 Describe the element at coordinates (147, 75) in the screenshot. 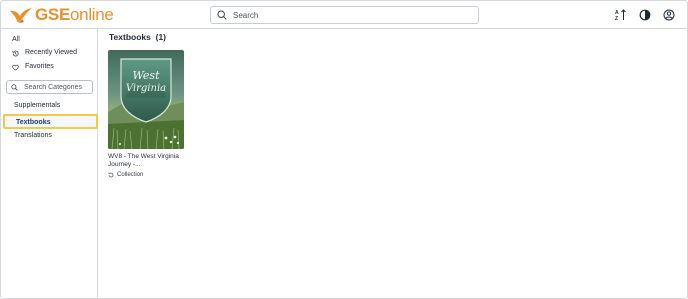

I see `cover-title-line1: West` at that location.